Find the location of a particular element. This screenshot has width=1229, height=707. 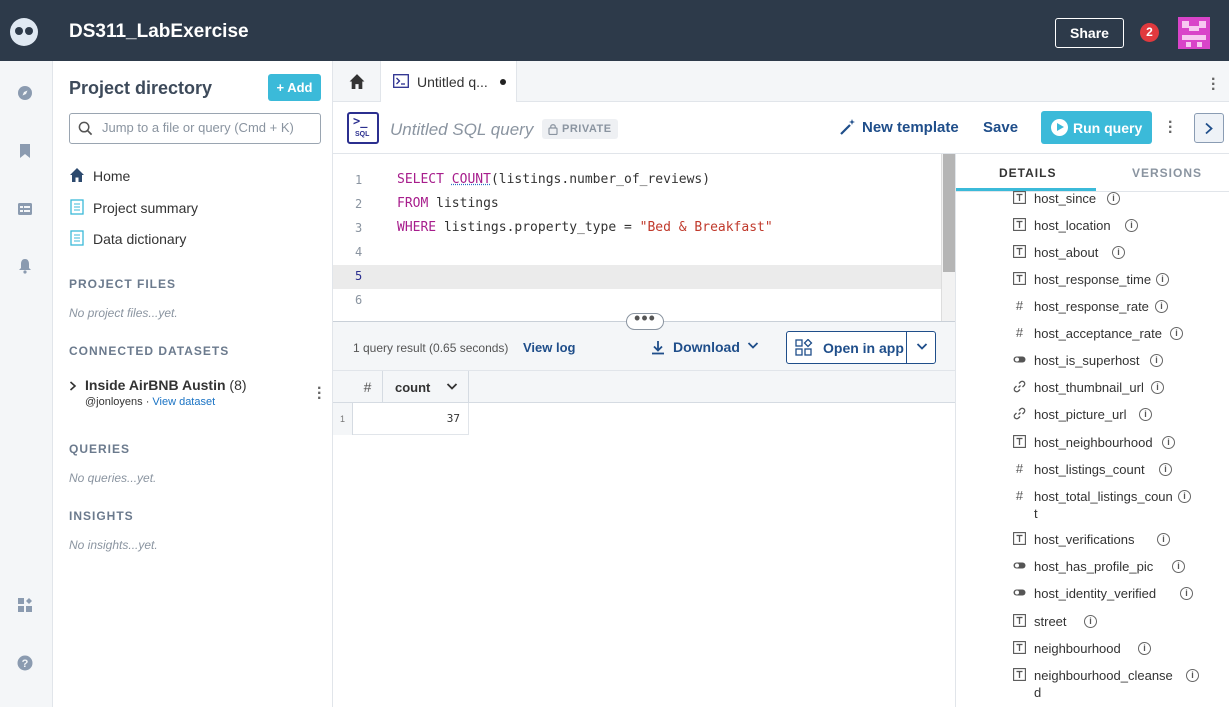

tab-details: DETAILS is located at coordinates (1027, 173).